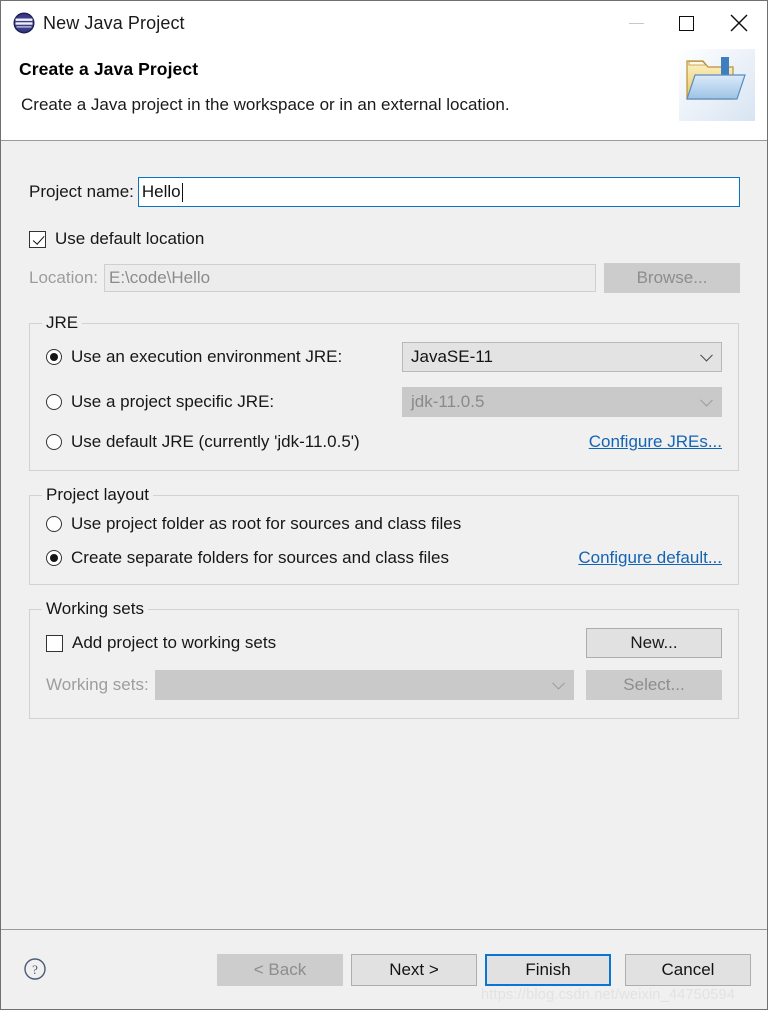  I want to click on maximize-button, so click(686, 23).